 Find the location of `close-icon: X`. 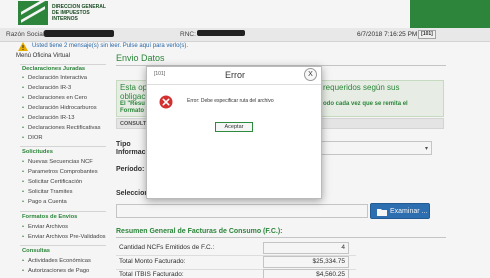

close-icon: X is located at coordinates (310, 74).